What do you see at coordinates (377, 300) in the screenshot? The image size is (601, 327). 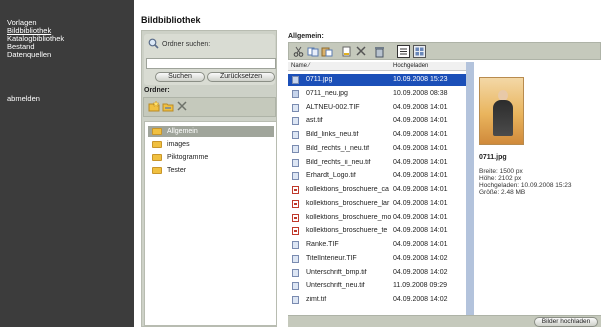 I see `file-row: zimt.tif 04.09.2008 14:02` at bounding box center [377, 300].